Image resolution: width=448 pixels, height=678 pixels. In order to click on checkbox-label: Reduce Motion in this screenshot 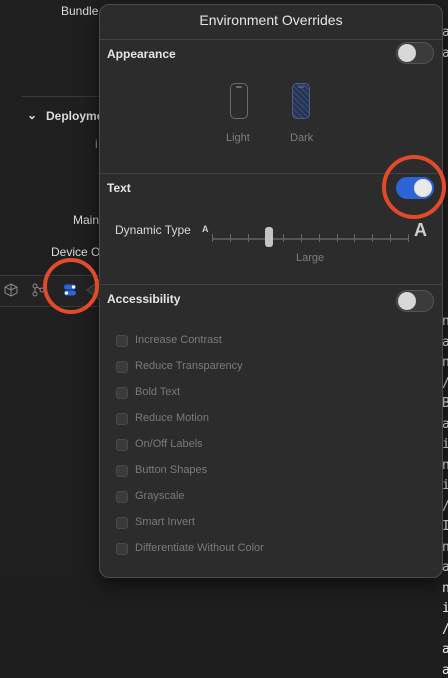, I will do `click(172, 418)`.